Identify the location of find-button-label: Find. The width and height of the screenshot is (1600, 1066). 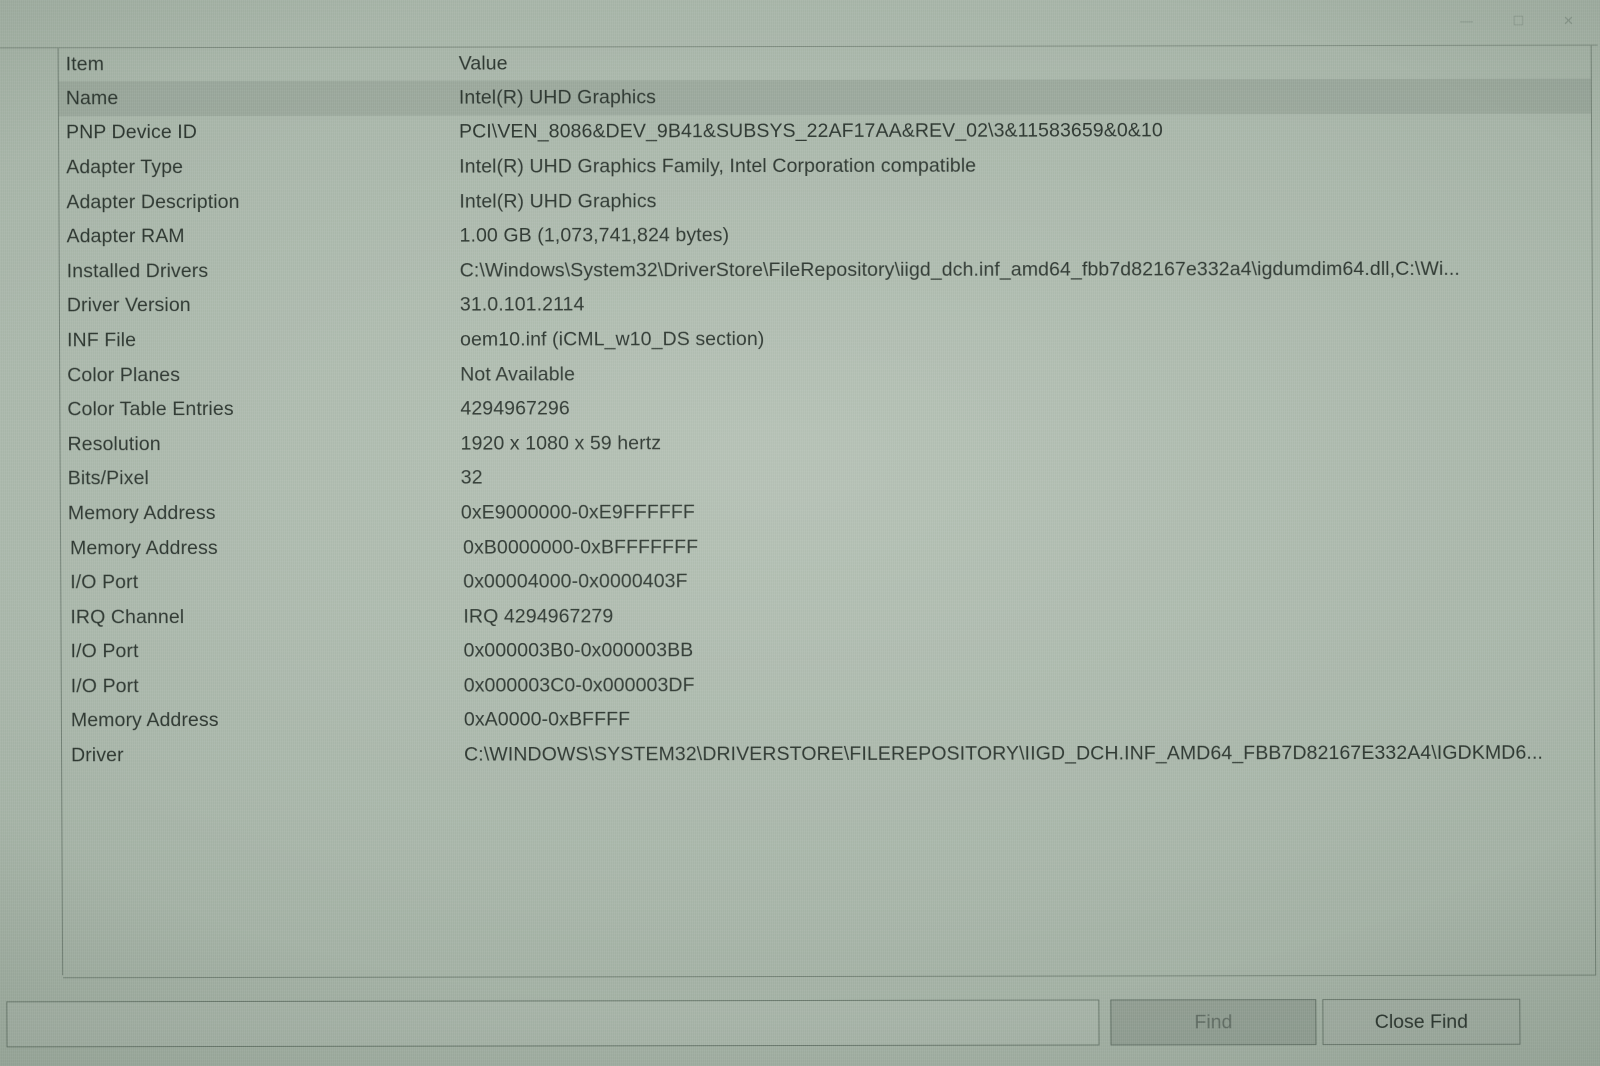
(1213, 1021).